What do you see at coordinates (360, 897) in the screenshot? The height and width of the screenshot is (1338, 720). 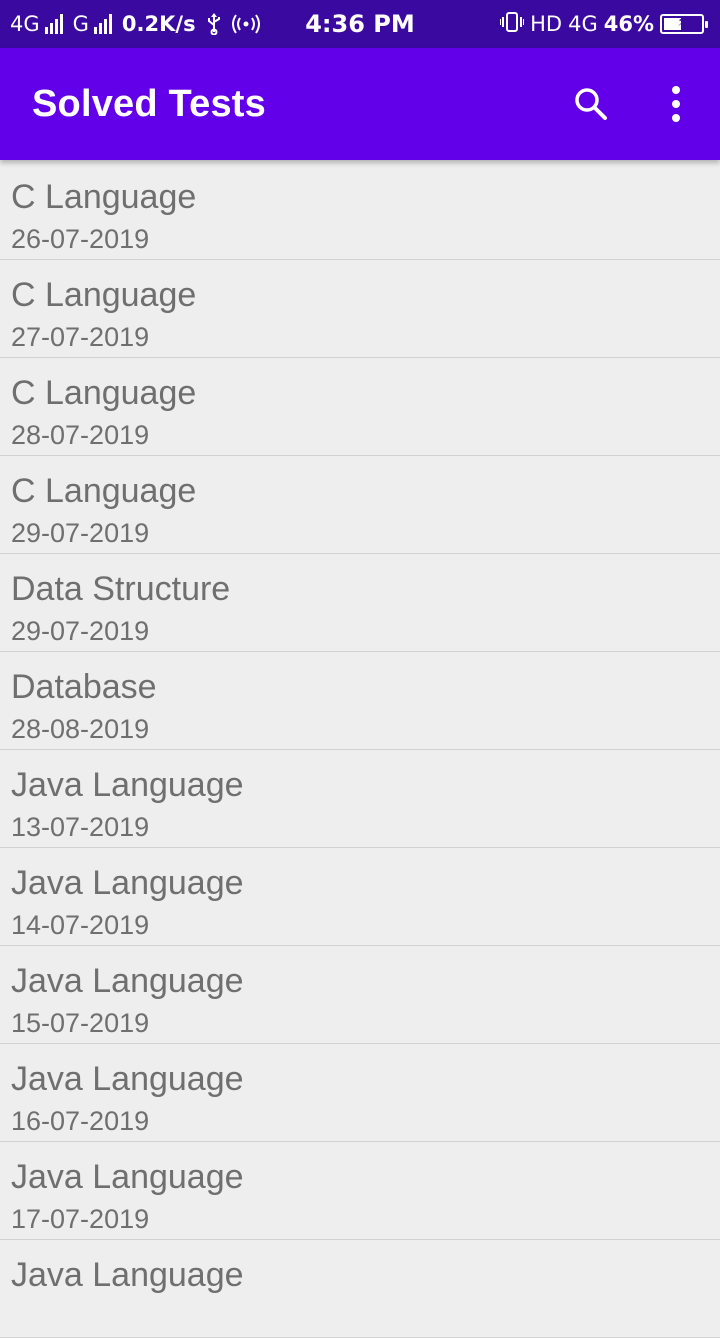 I see `list-item: Java Language 14-07-2019` at bounding box center [360, 897].